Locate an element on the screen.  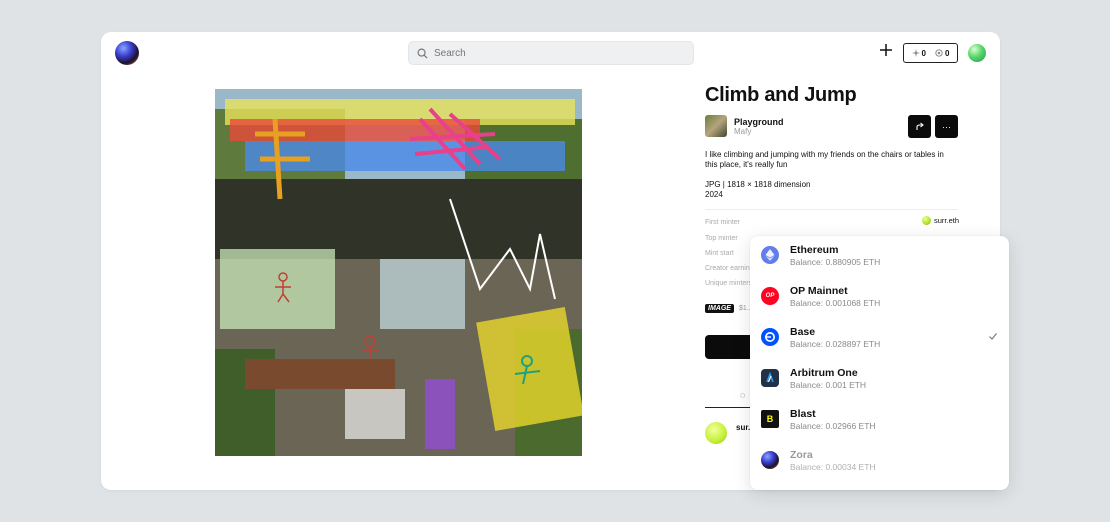
collection-name: Playground is located at coordinates (759, 122).